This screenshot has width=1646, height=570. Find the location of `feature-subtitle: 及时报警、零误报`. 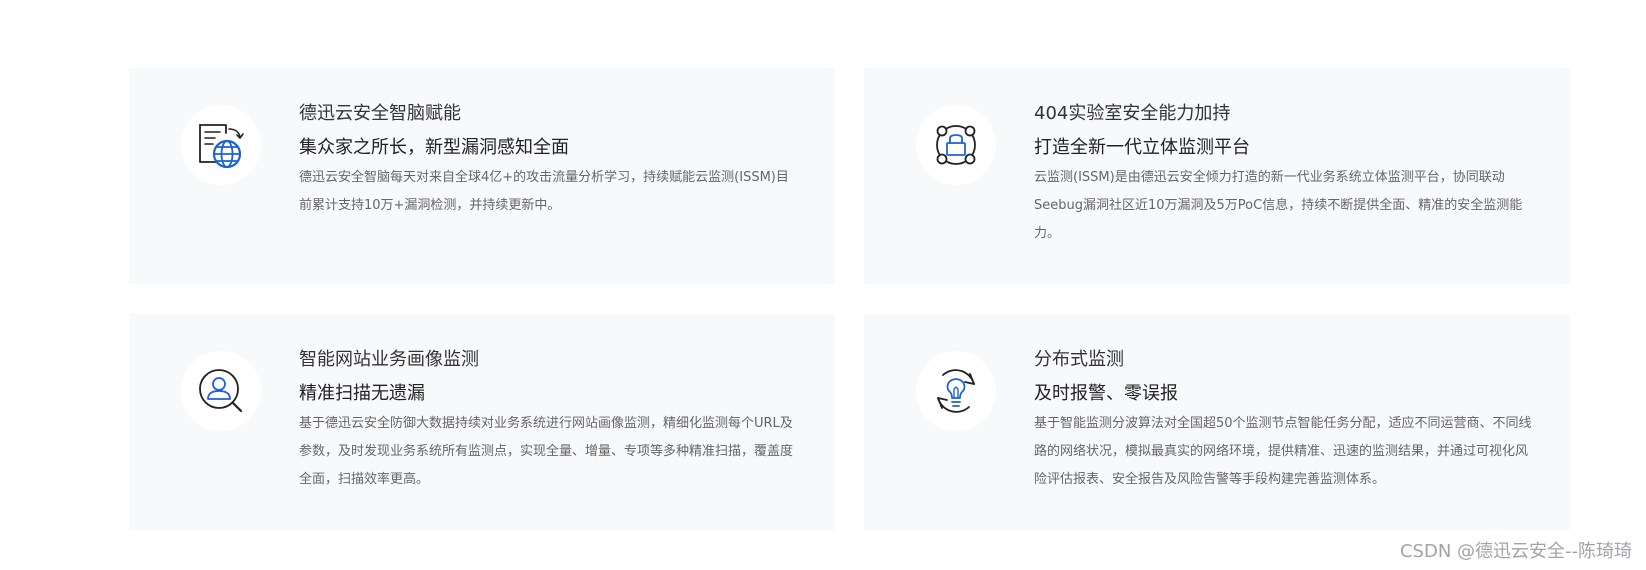

feature-subtitle: 及时报警、零误报 is located at coordinates (1106, 393).